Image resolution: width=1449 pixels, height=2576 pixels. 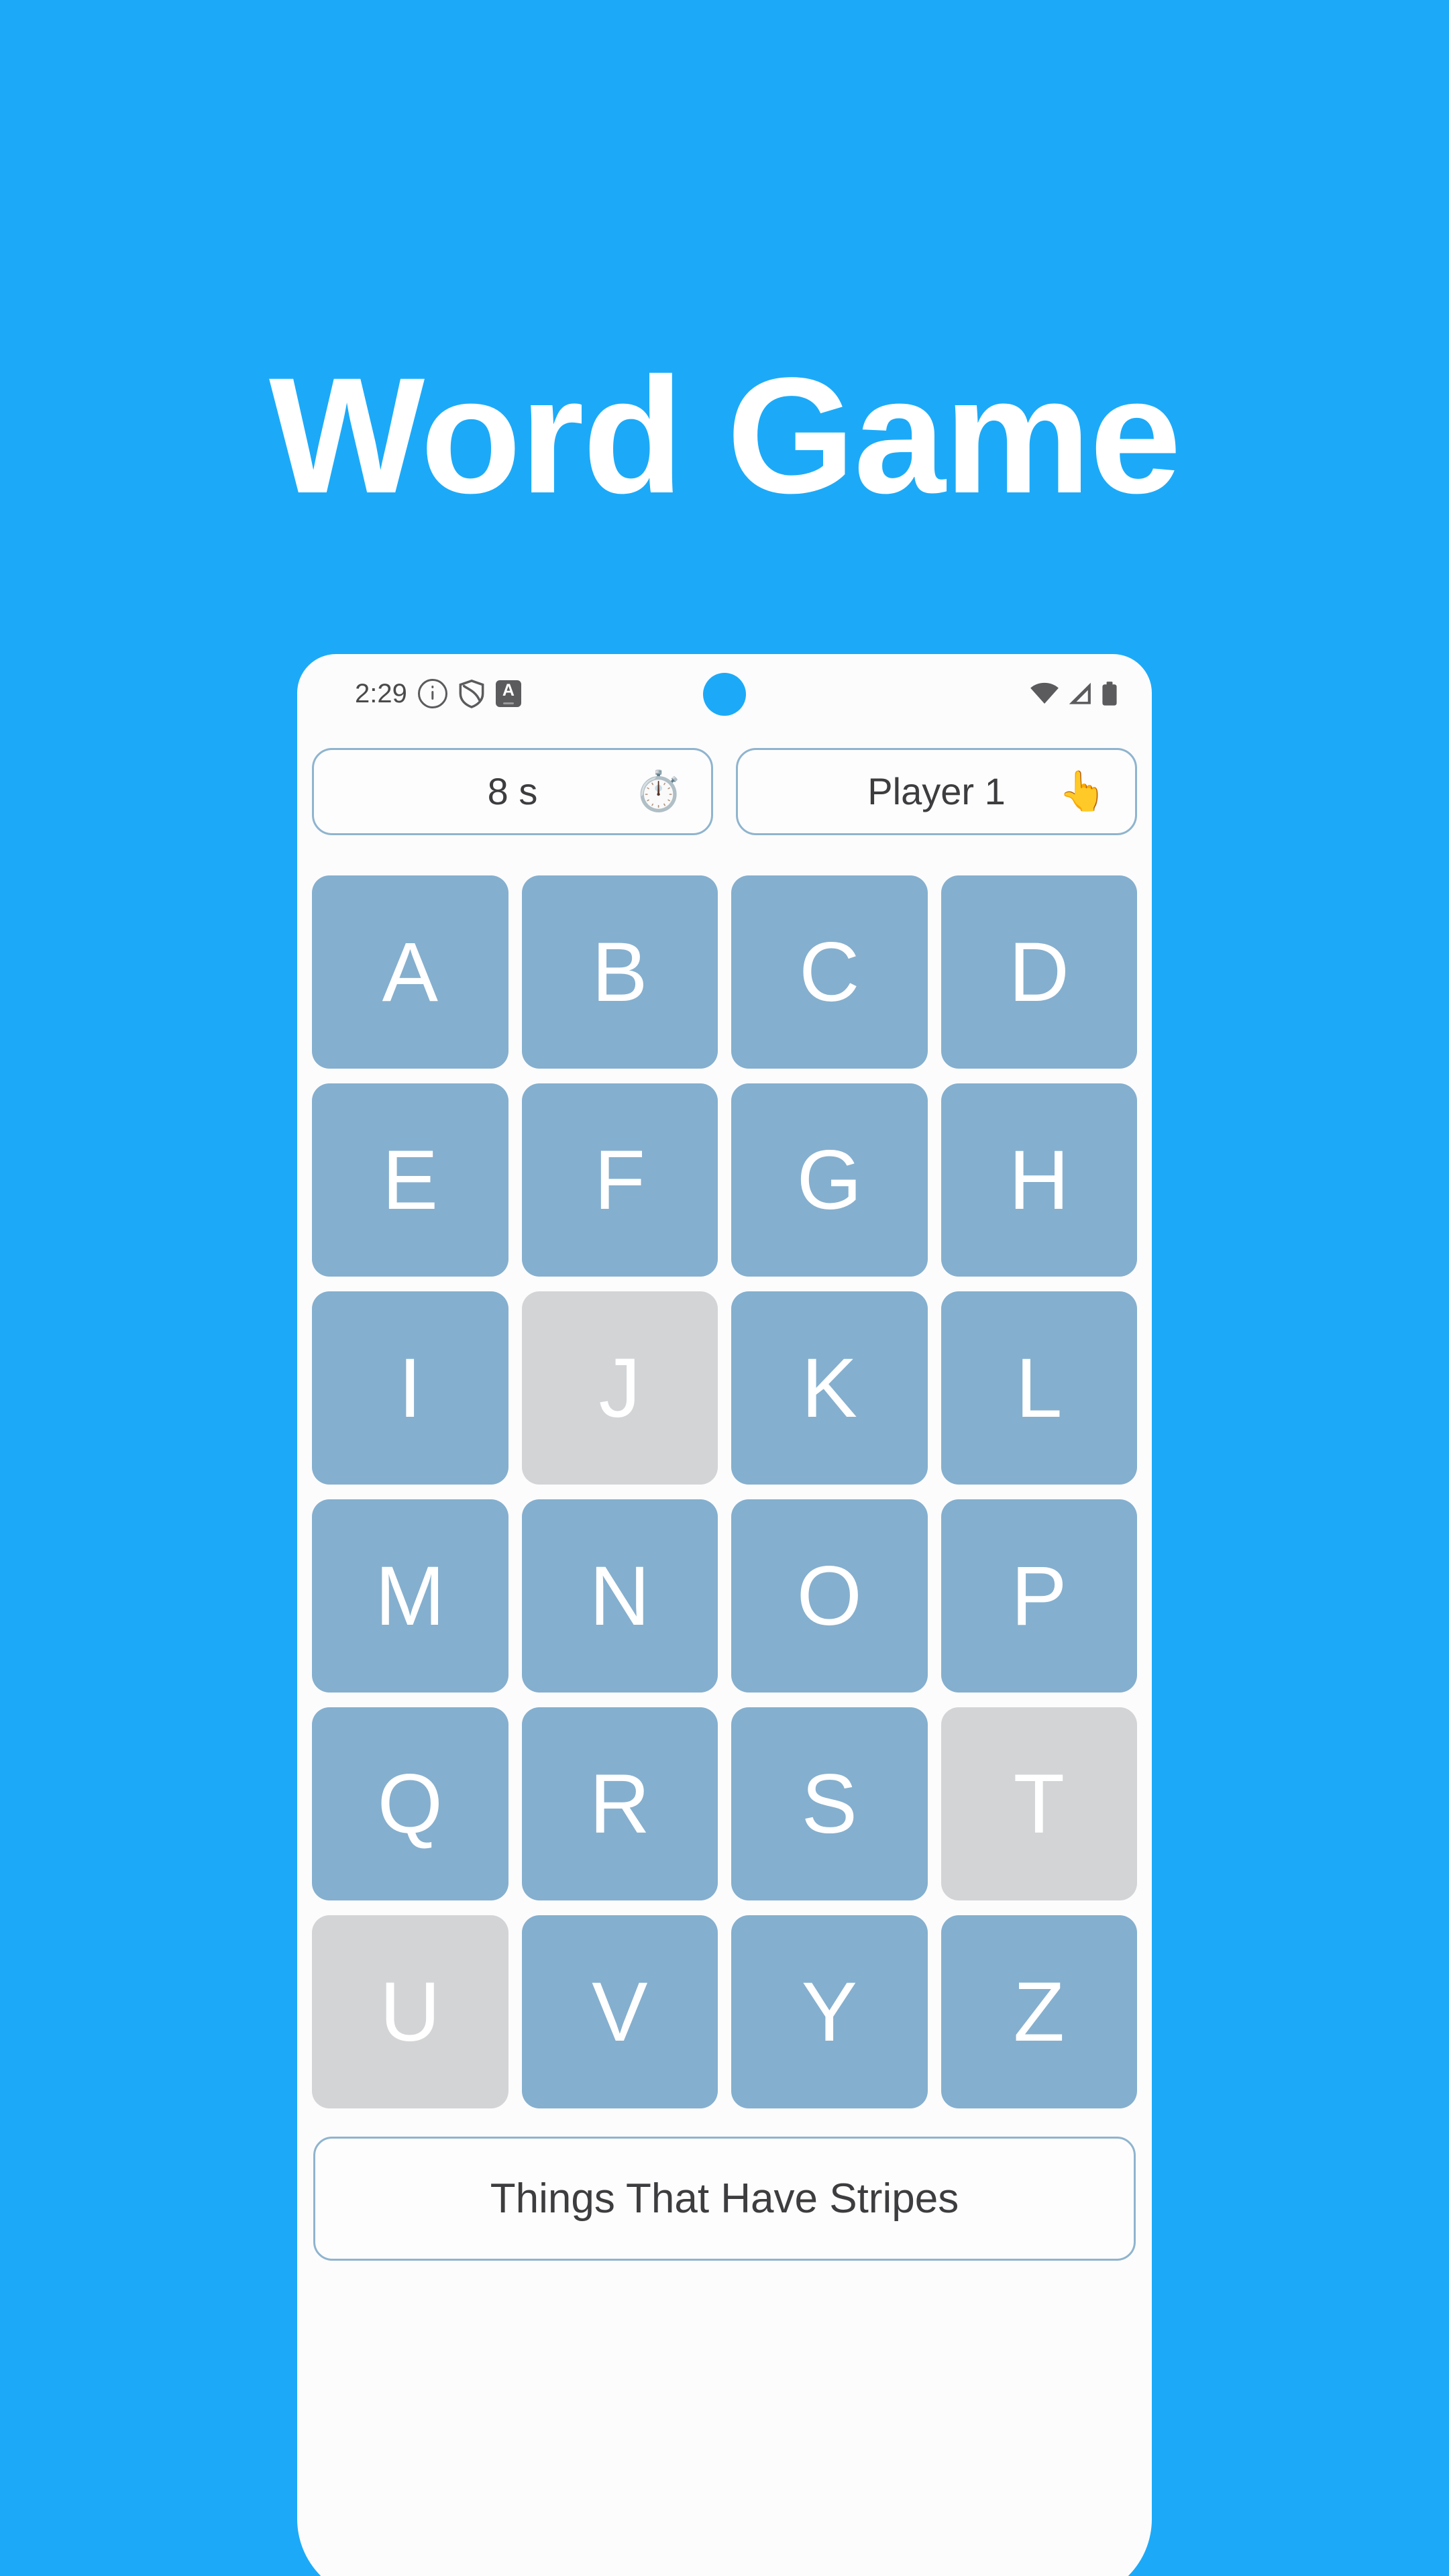 What do you see at coordinates (1044, 693) in the screenshot?
I see `wifi-icon` at bounding box center [1044, 693].